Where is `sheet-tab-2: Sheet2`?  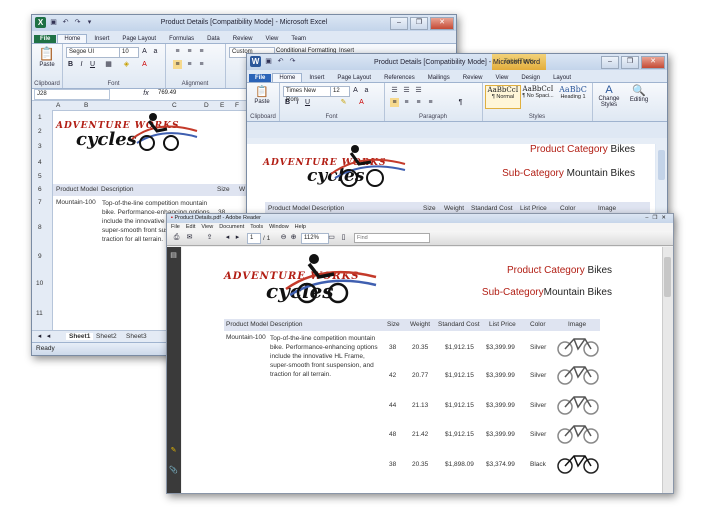 sheet-tab-2: Sheet2 is located at coordinates (106, 336).